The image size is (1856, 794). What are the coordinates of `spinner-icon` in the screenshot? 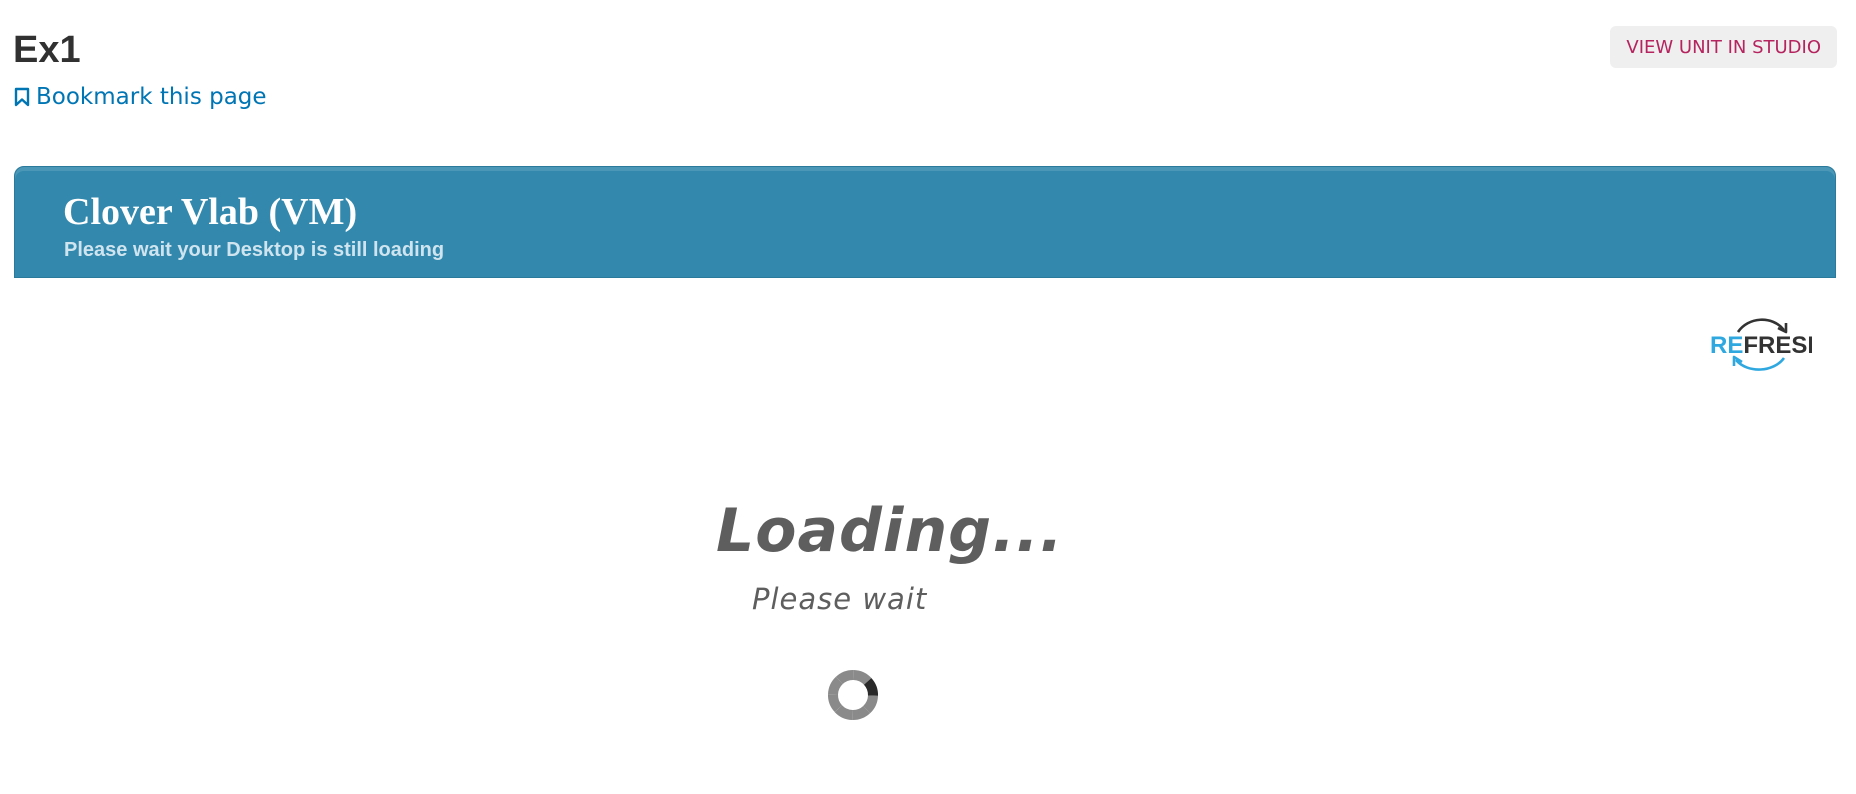 It's located at (853, 695).